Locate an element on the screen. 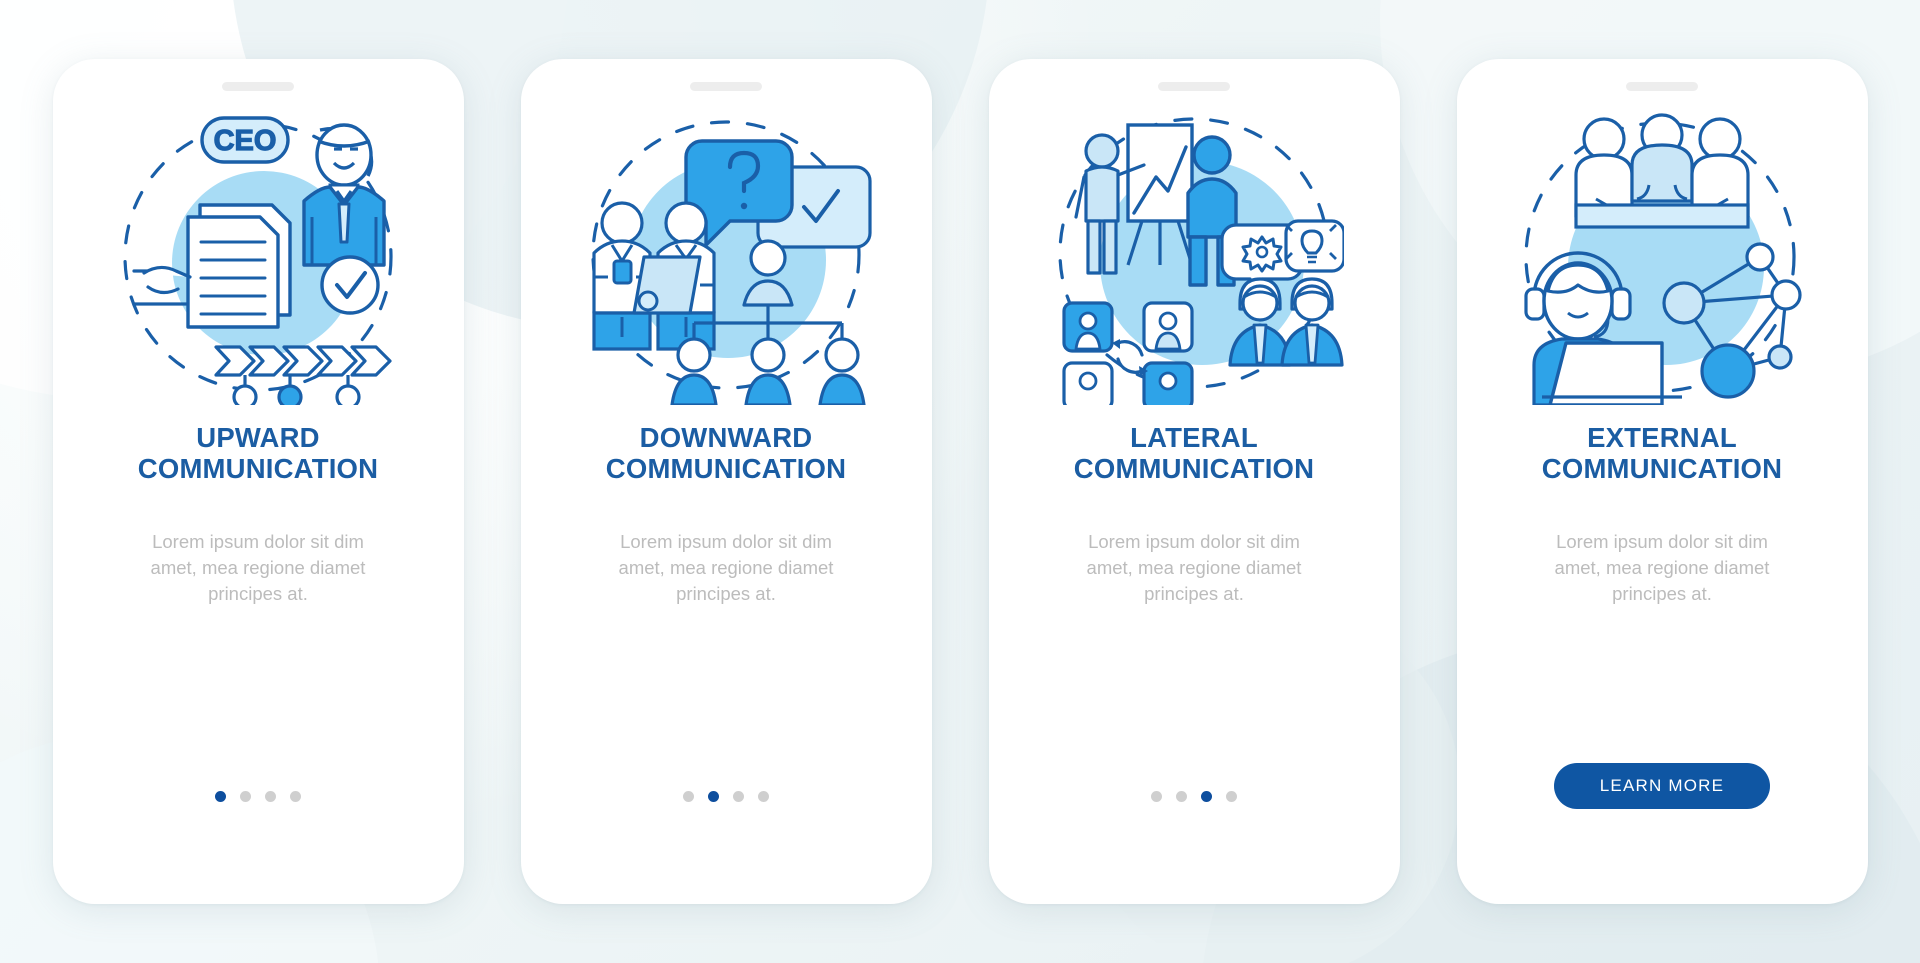  page-title: EXTERNAL COMMUNICATION is located at coordinates (1662, 453).